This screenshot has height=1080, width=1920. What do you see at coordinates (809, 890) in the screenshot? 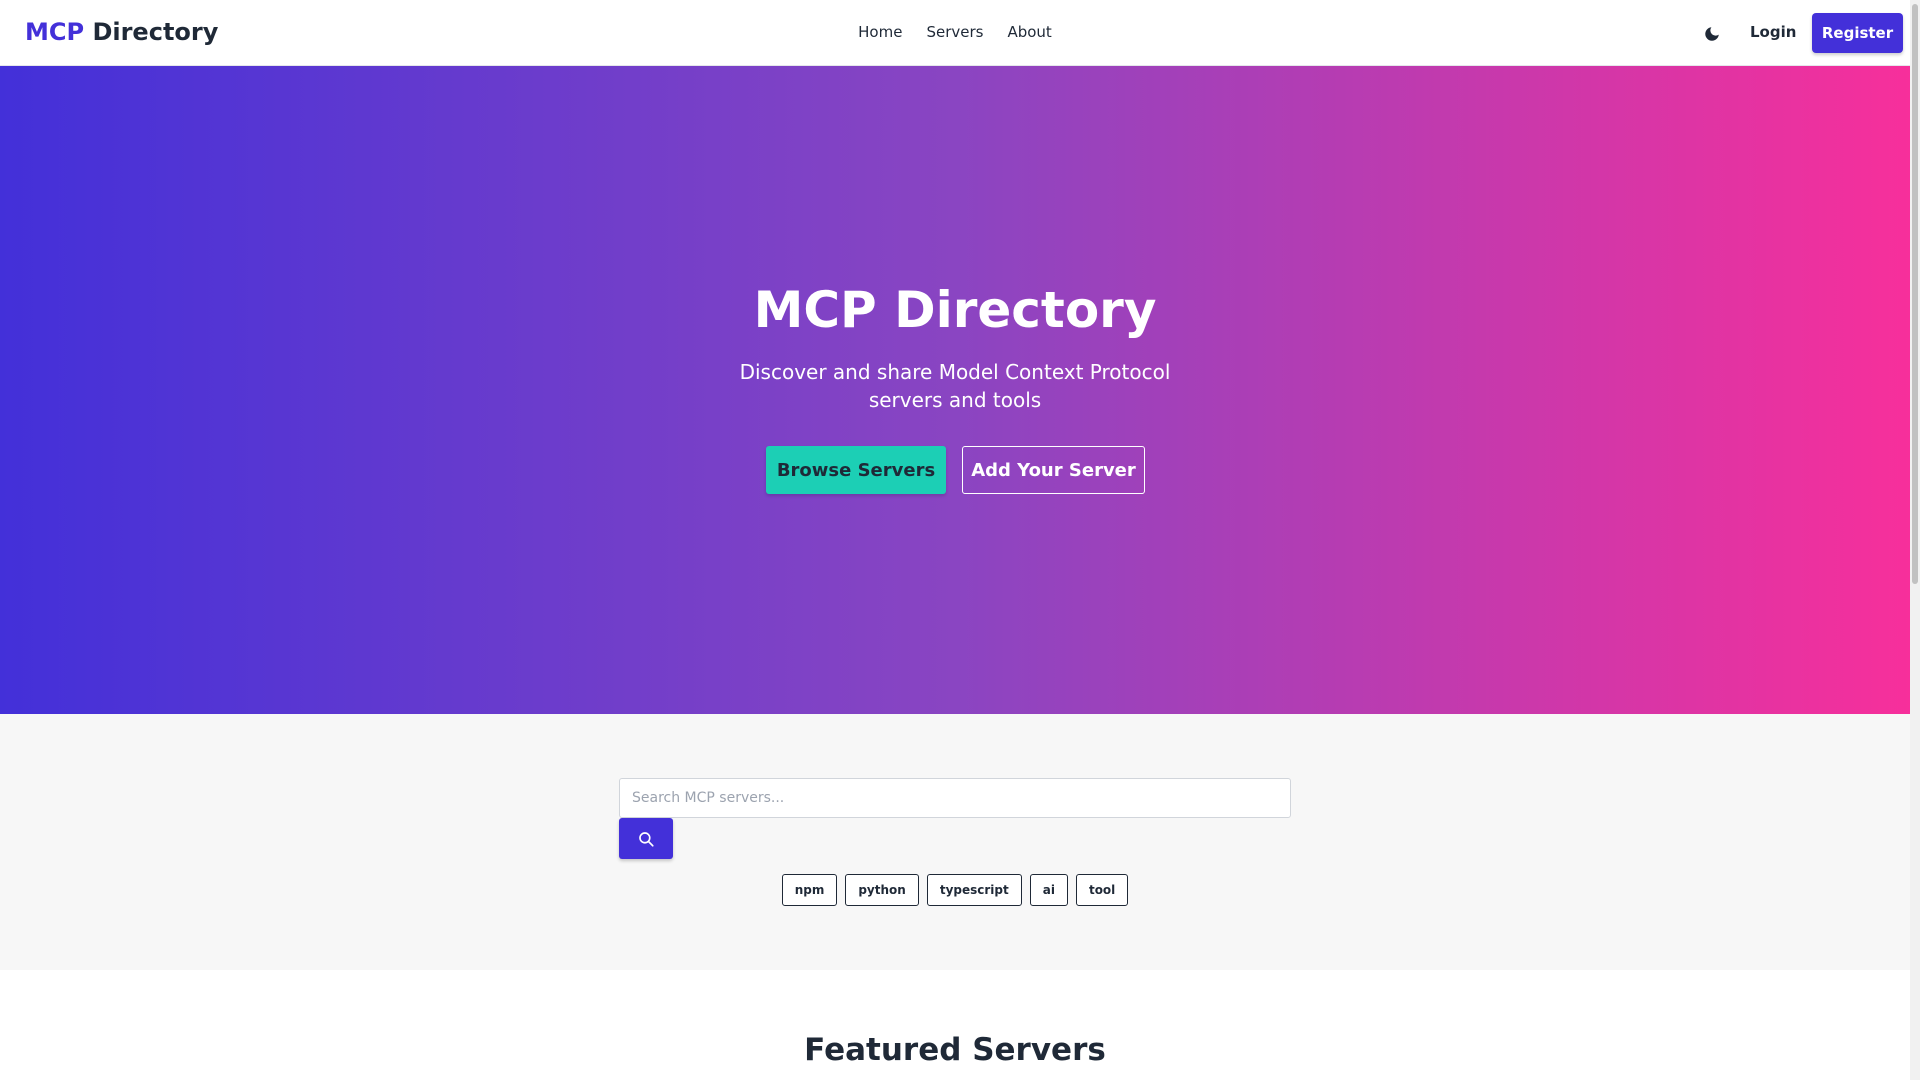
I see `tag-npm: npm` at bounding box center [809, 890].